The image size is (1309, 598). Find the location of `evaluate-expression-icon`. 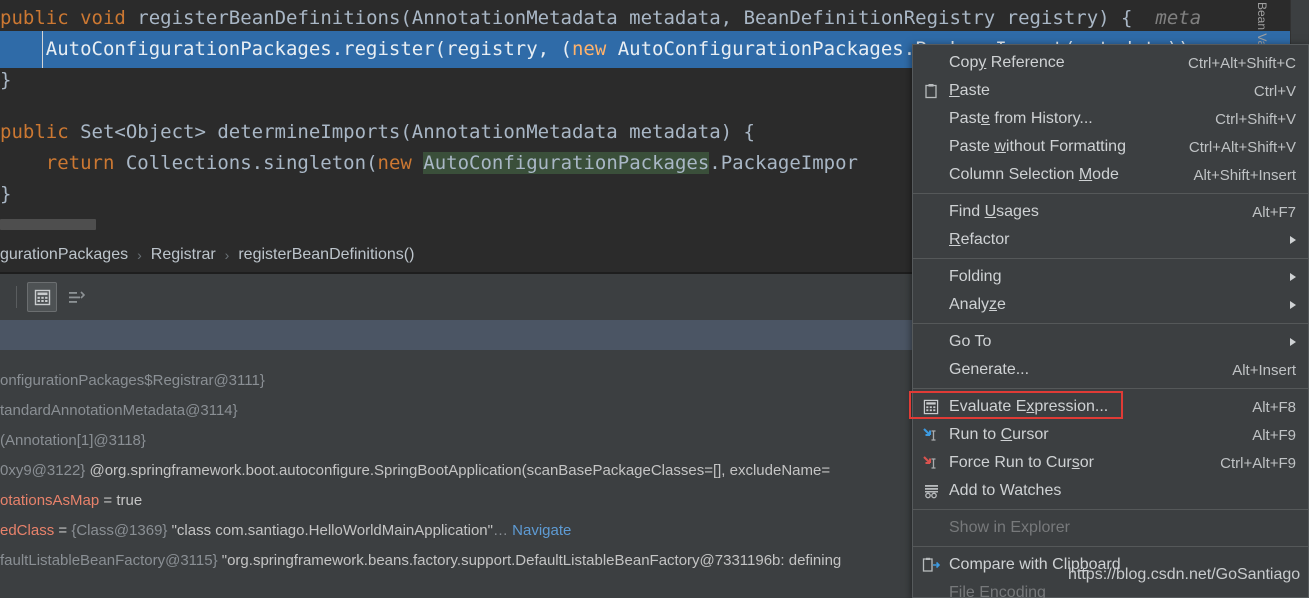

evaluate-expression-icon is located at coordinates (42, 297).